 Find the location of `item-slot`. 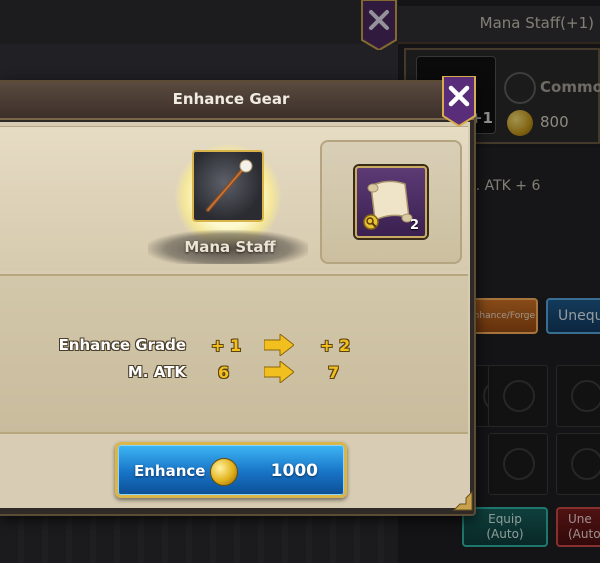

item-slot is located at coordinates (228, 186).